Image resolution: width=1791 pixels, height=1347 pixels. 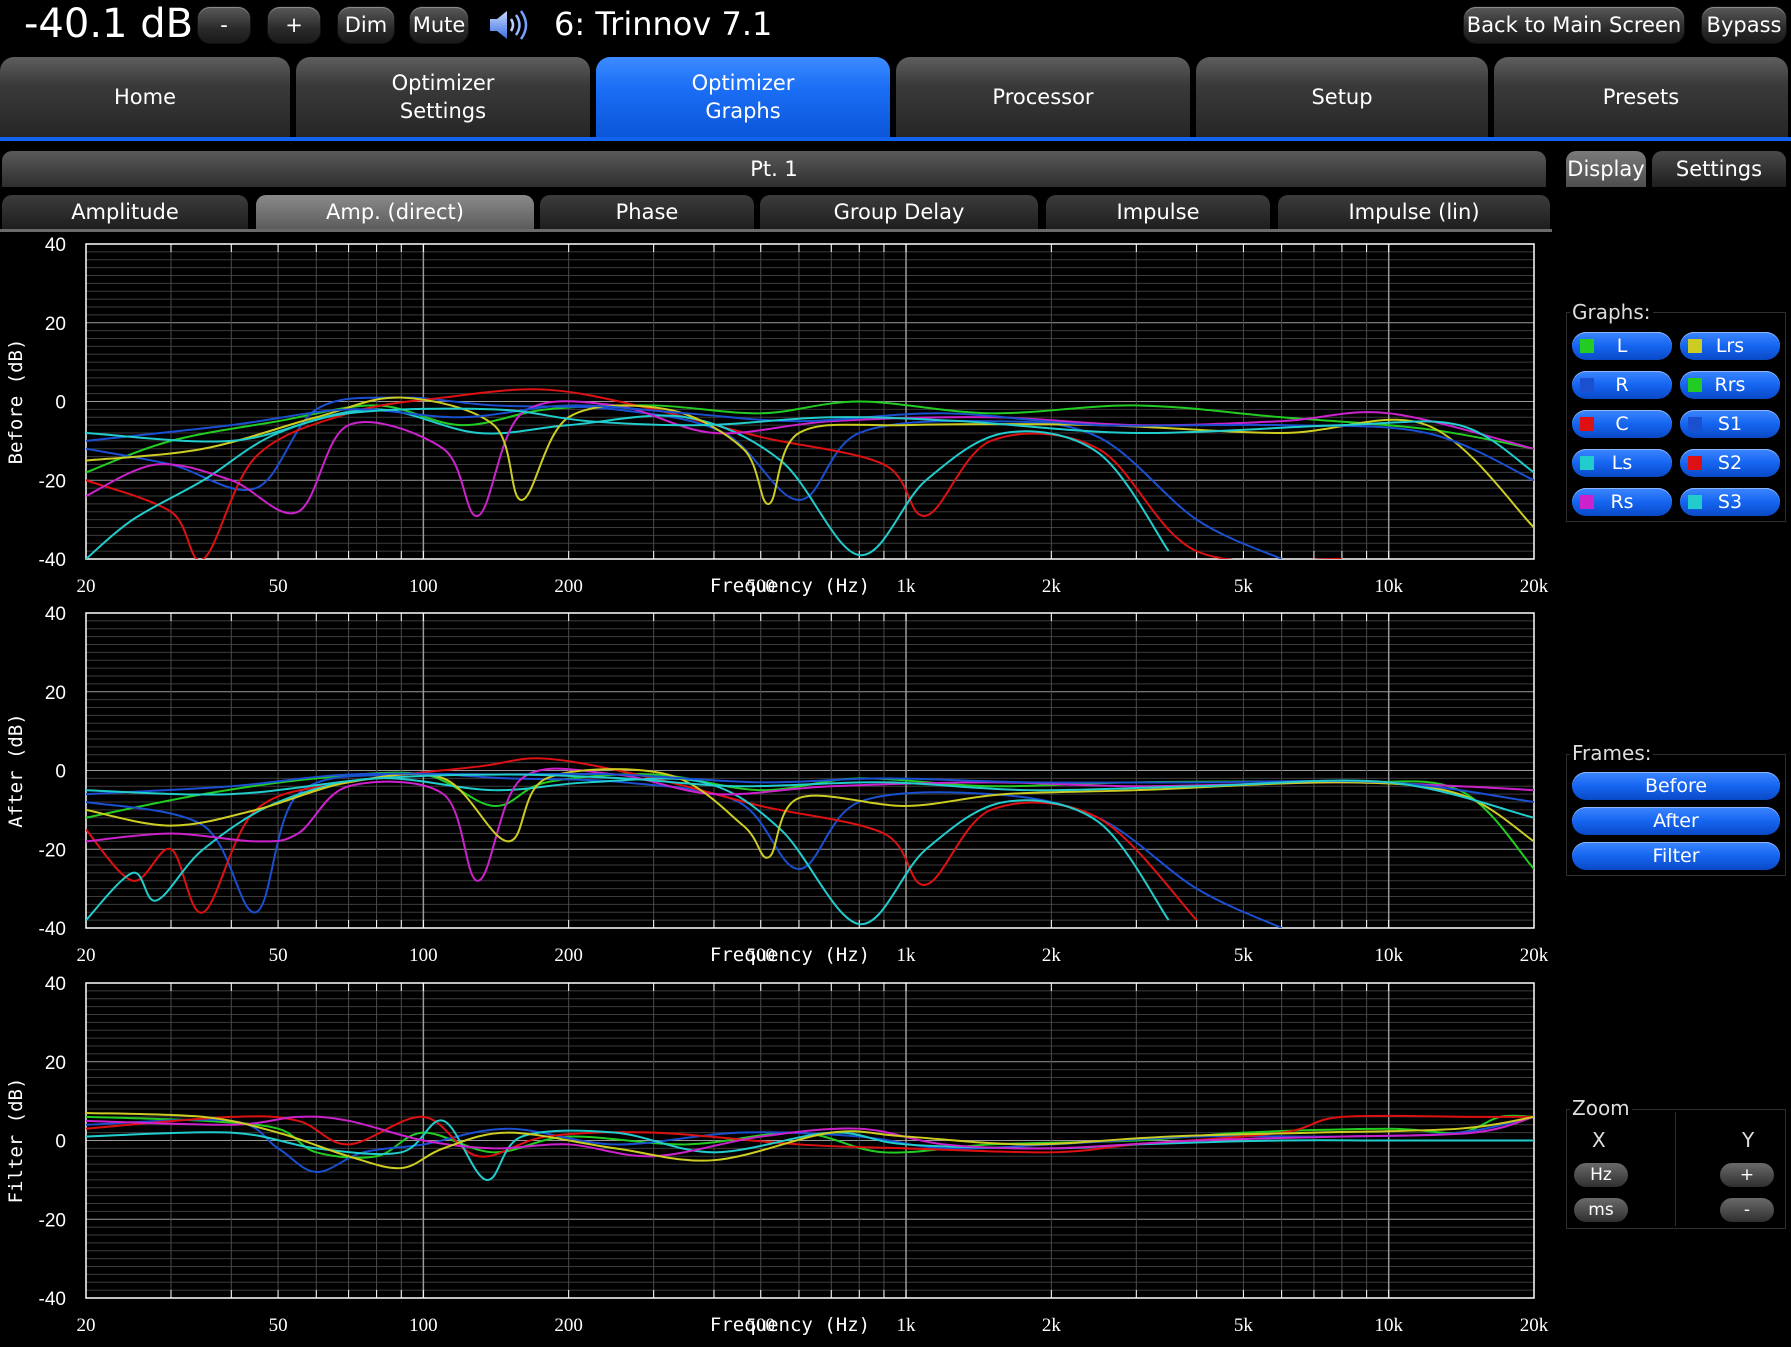 What do you see at coordinates (1574, 25) in the screenshot?
I see `back-to-main-screen-button: Back to Main Screen` at bounding box center [1574, 25].